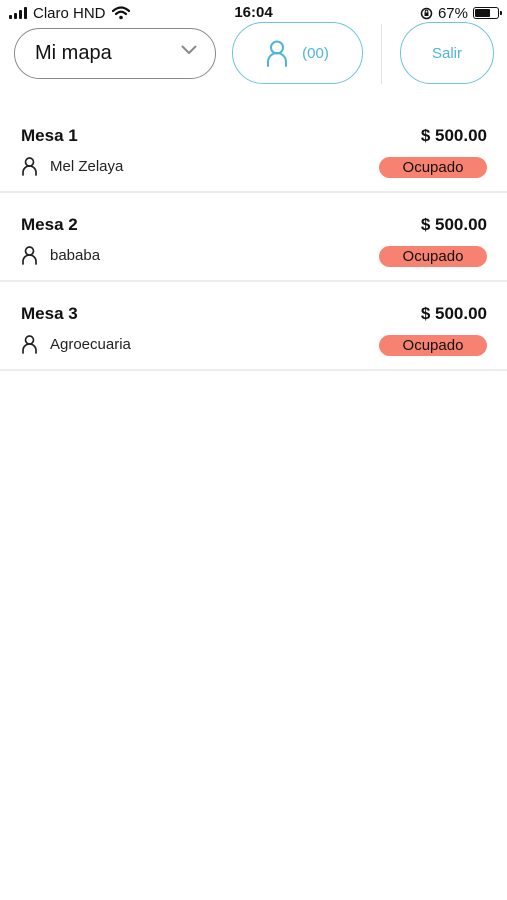 This screenshot has width=507, height=900. I want to click on table-row: Mesa 2 $ 500.00 bababa Ocupado, so click(253, 237).